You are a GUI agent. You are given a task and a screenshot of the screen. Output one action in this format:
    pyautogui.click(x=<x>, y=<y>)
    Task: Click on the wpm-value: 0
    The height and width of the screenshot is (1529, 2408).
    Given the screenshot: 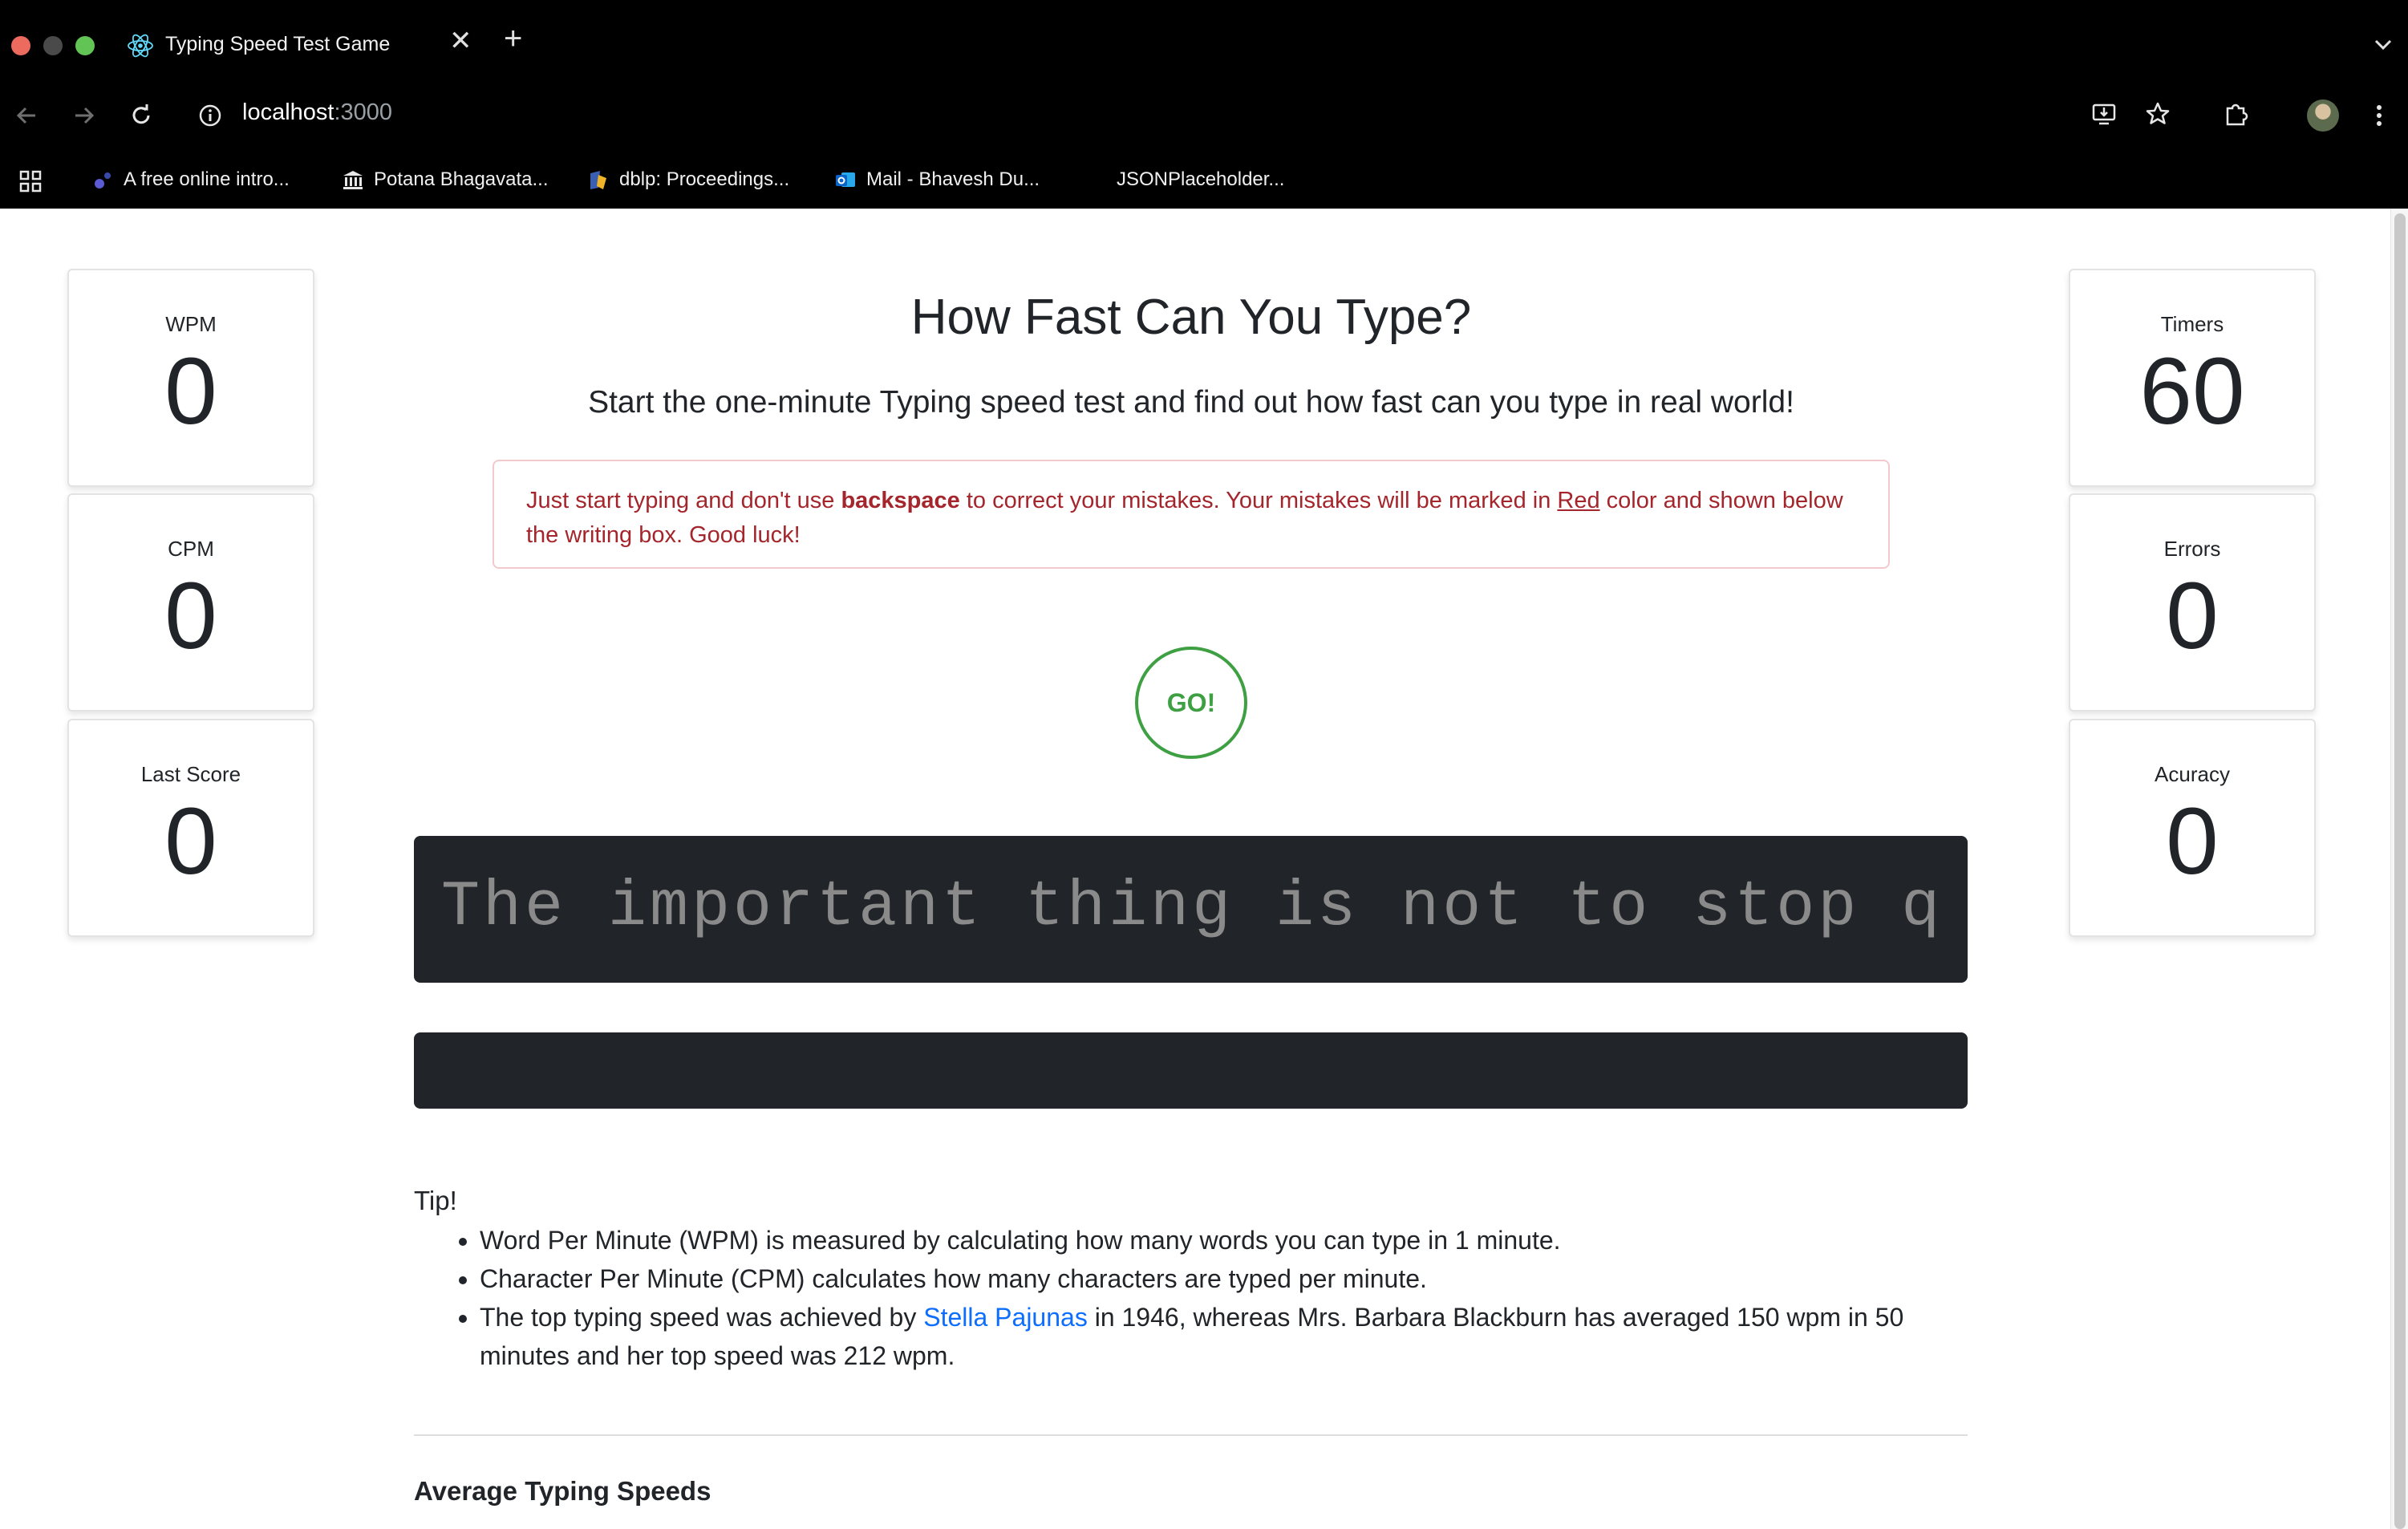 What is the action you would take?
    pyautogui.click(x=191, y=391)
    